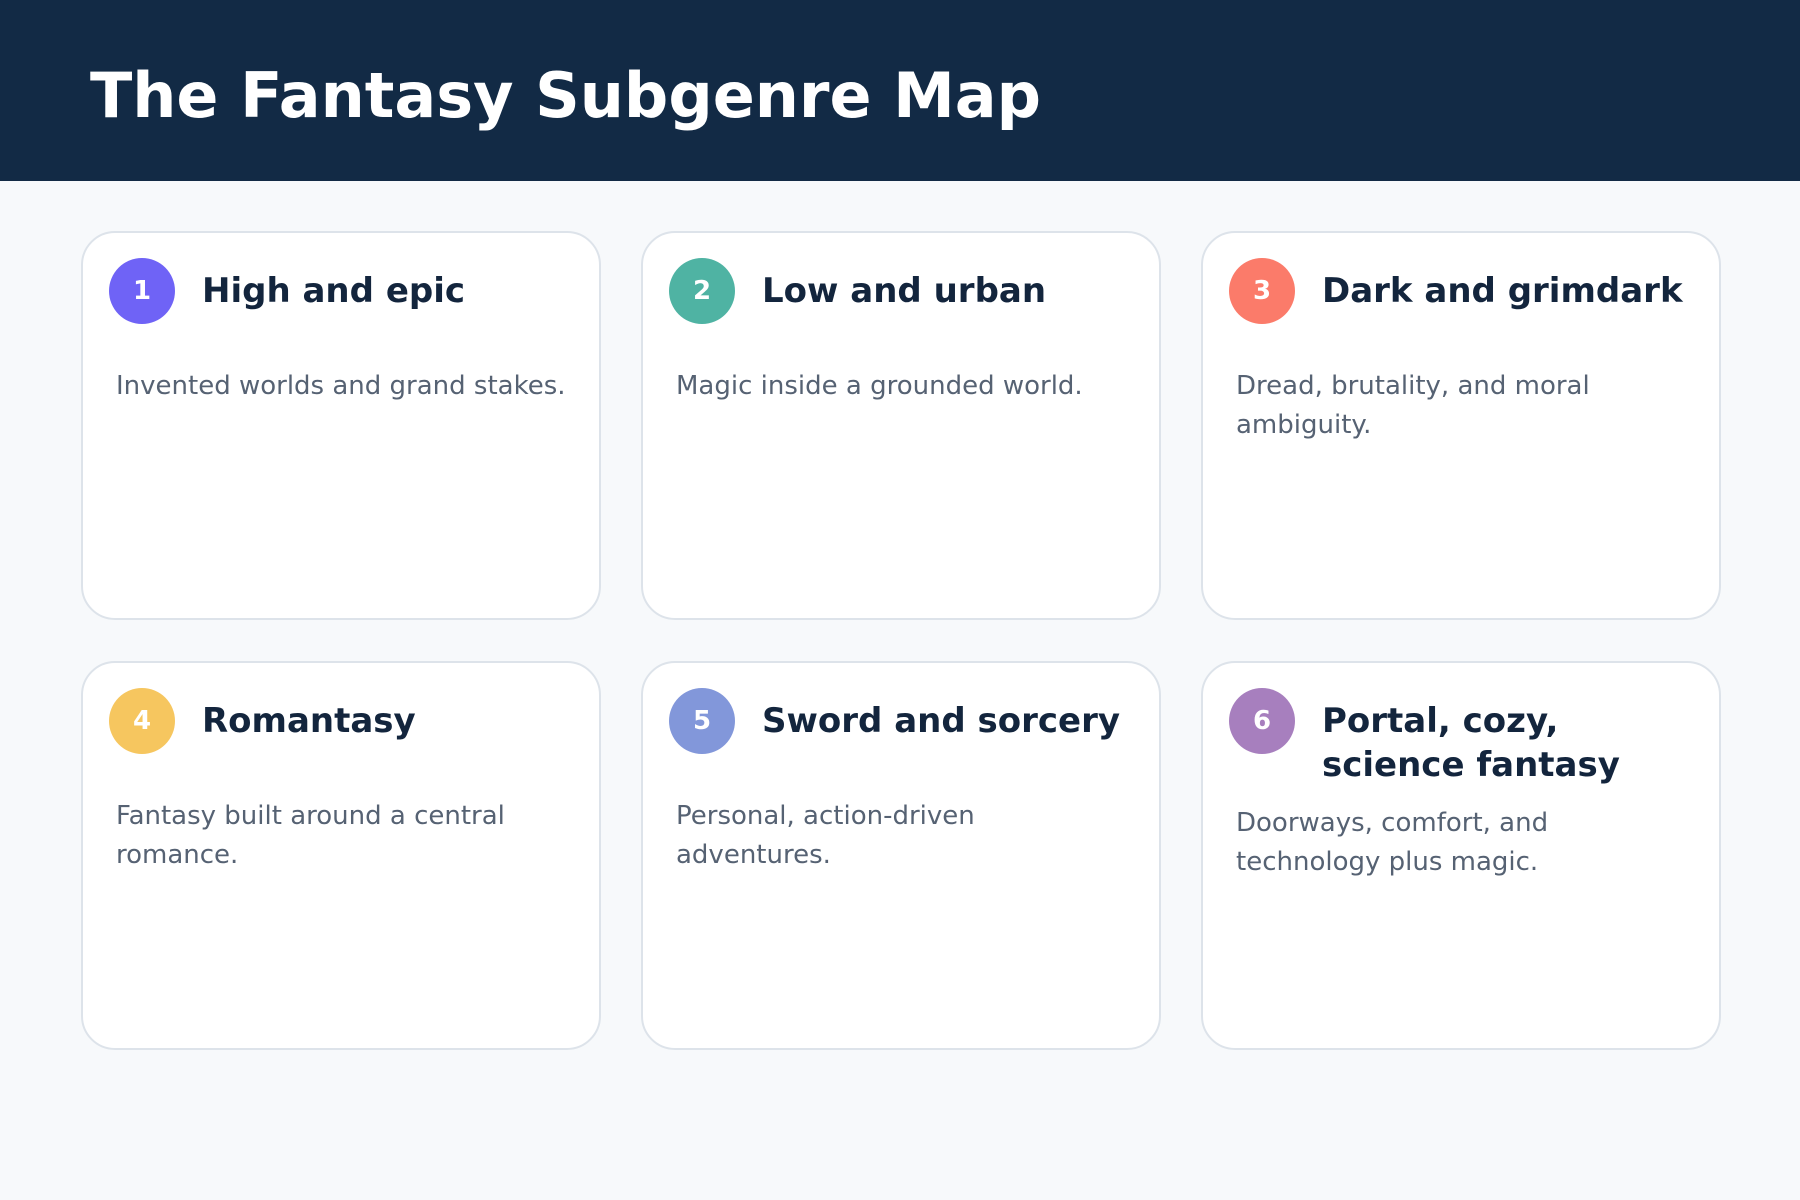 The width and height of the screenshot is (1800, 1200). I want to click on card-number-badge: 1, so click(142, 291).